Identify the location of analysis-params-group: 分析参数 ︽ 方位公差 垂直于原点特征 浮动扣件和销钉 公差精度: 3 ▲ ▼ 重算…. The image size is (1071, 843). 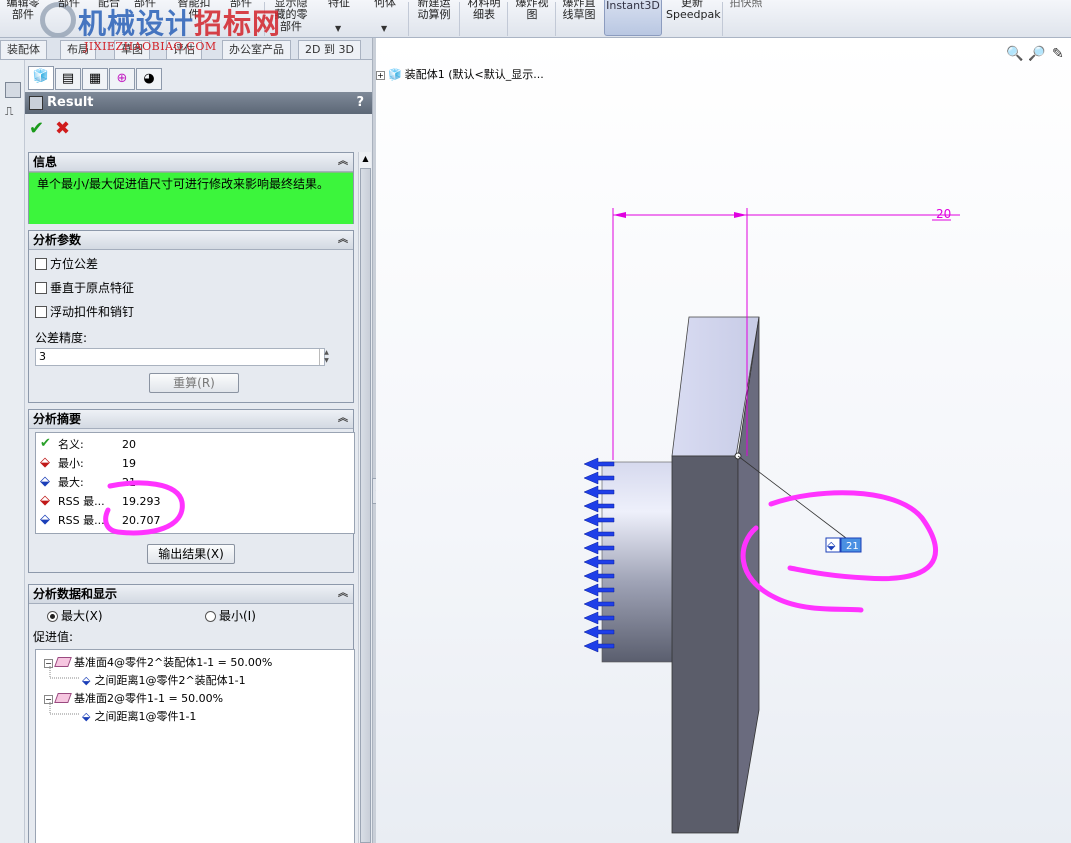
(191, 316).